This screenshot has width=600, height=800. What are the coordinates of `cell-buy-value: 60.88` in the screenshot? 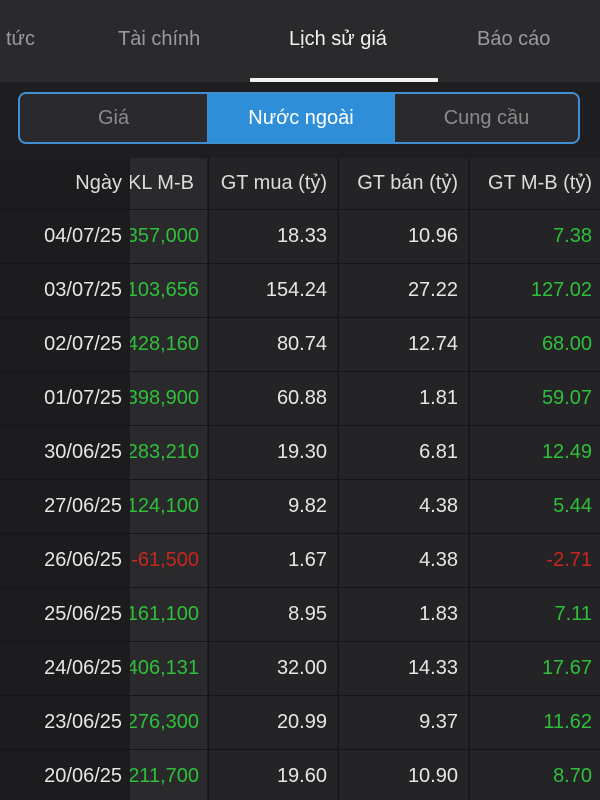 It's located at (272, 398).